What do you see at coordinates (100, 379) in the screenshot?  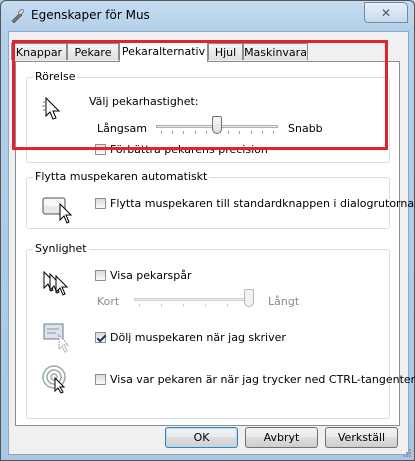 I see `show-location-checkbox` at bounding box center [100, 379].